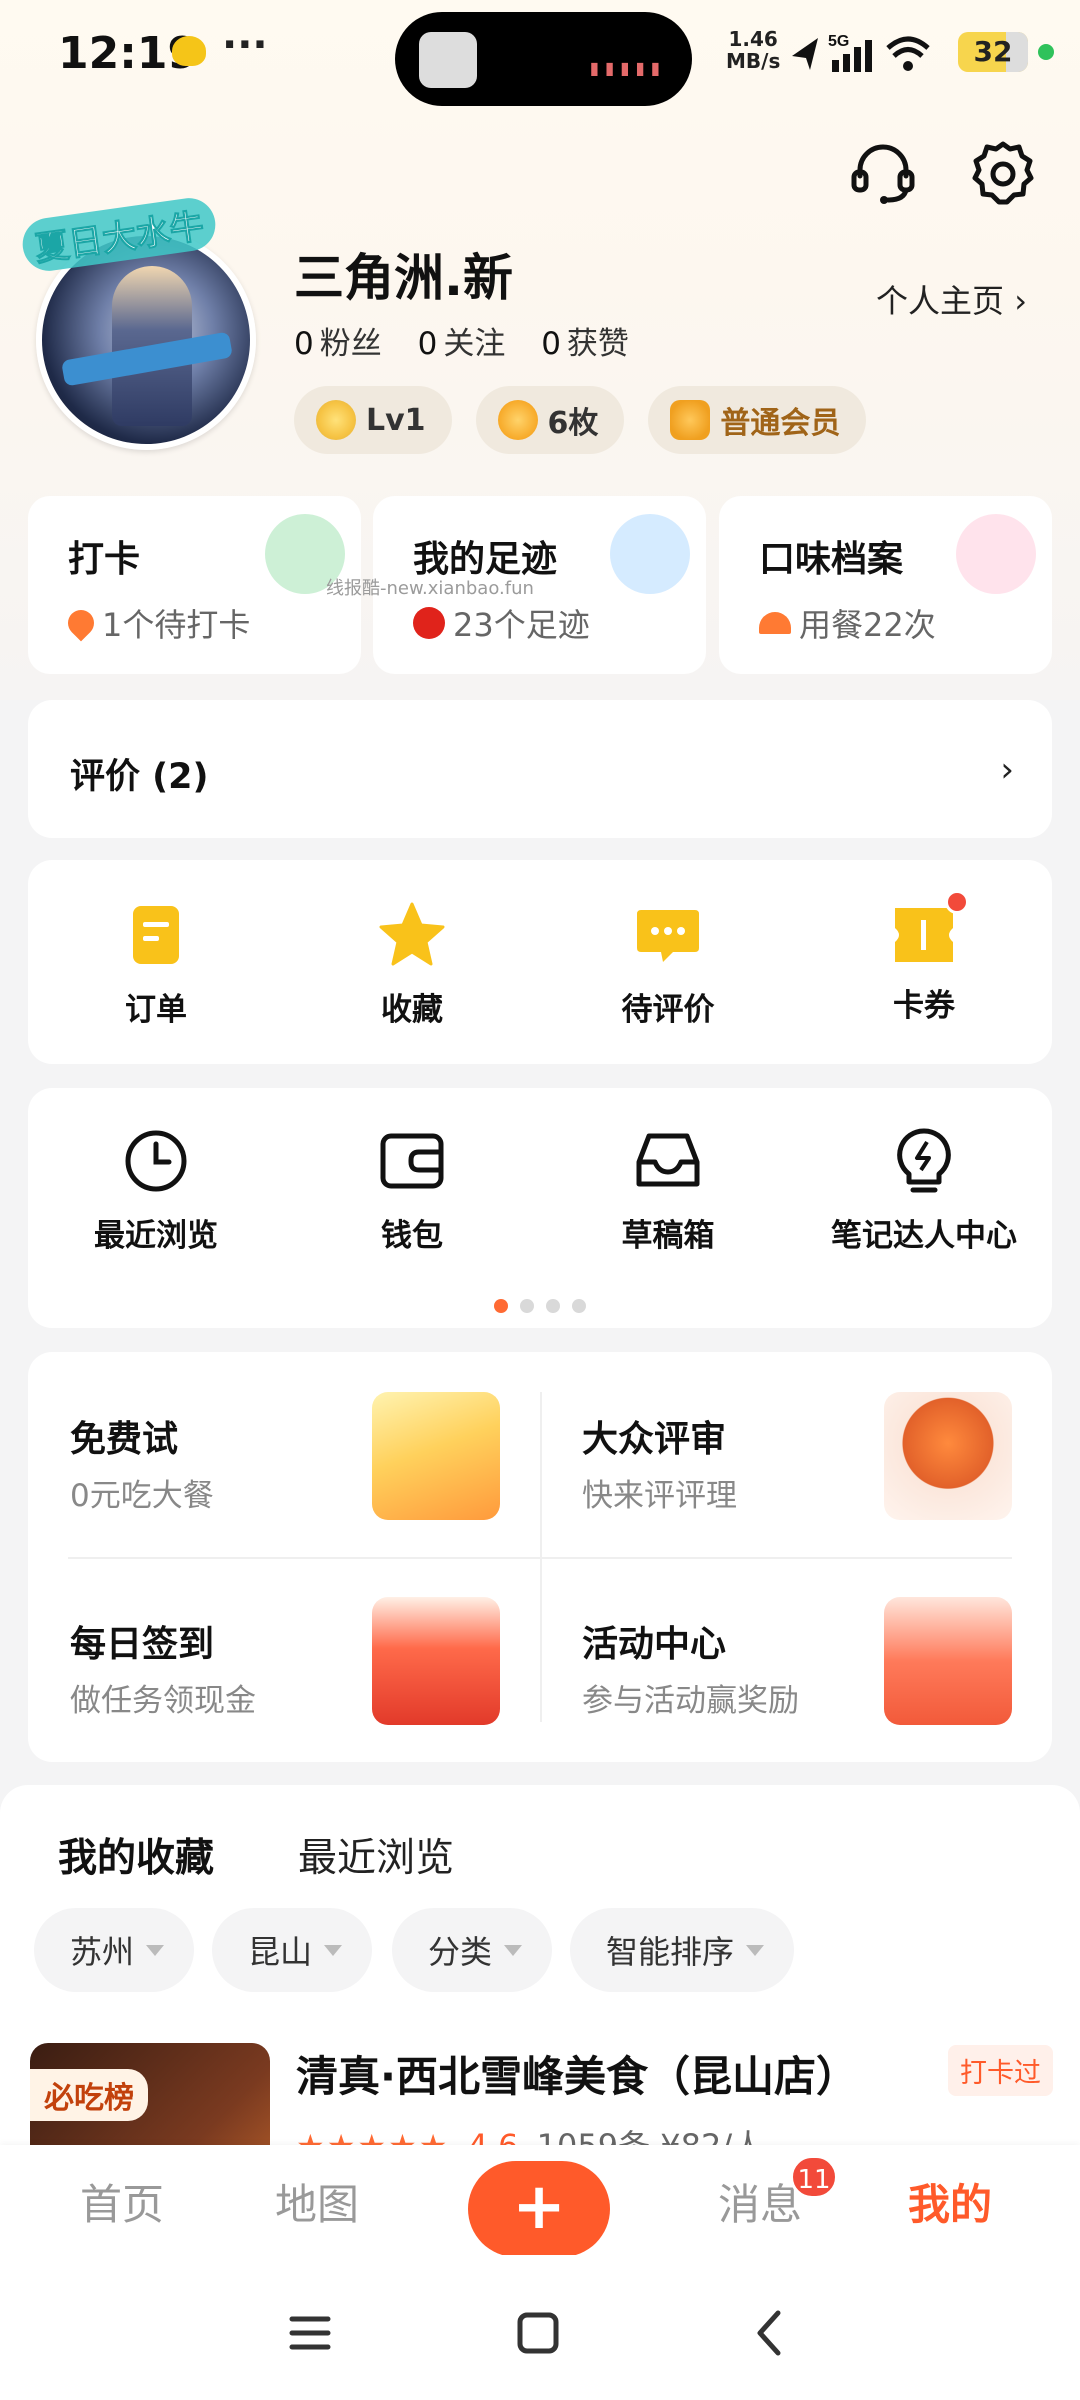 This screenshot has height=2400, width=1080. Describe the element at coordinates (460, 1952) in the screenshot. I see `filter-label: 分类` at that location.